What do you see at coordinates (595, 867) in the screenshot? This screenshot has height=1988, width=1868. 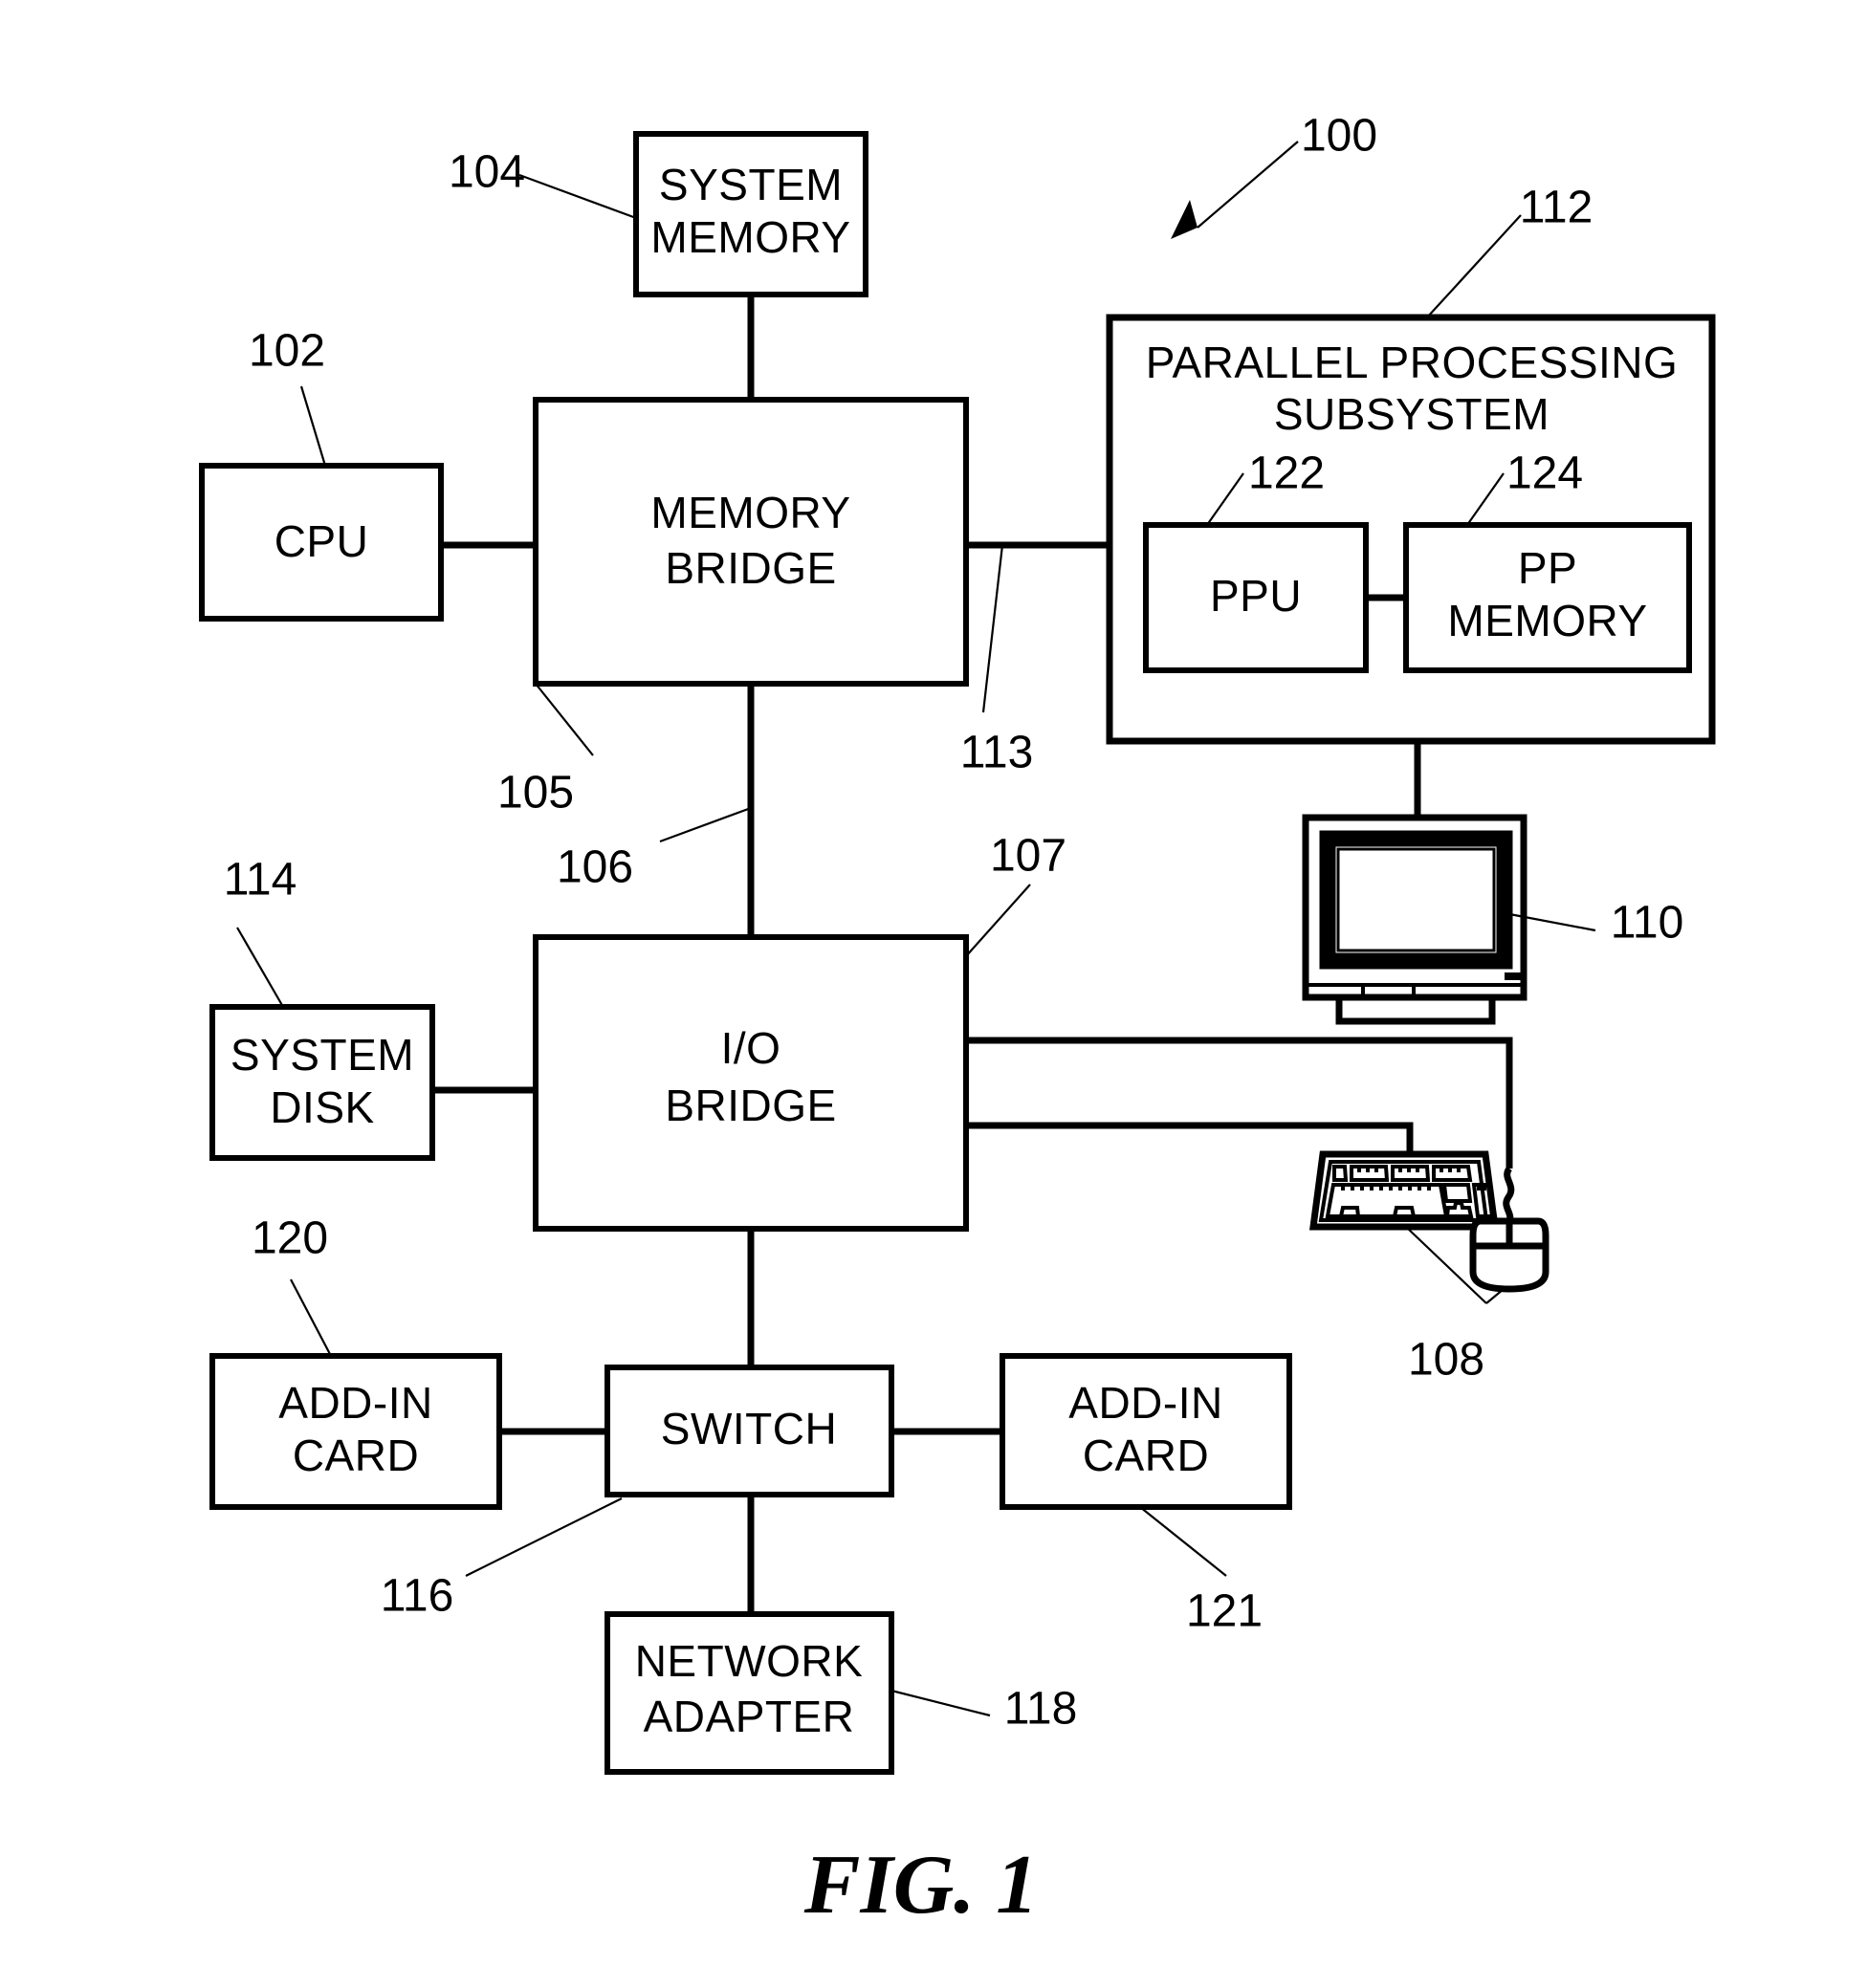 I see `ref-106: 106` at bounding box center [595, 867].